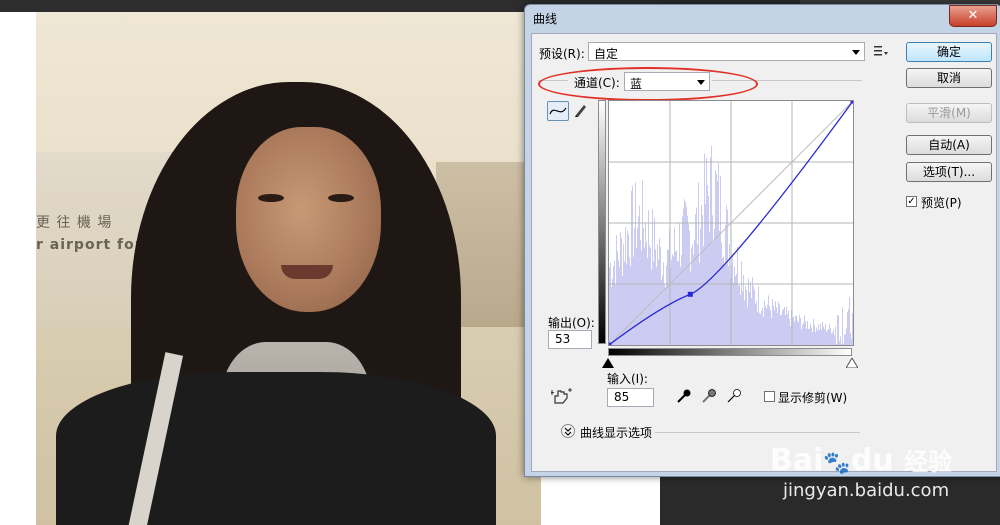 The width and height of the screenshot is (1000, 525). I want to click on canvas-background, so click(18, 262).